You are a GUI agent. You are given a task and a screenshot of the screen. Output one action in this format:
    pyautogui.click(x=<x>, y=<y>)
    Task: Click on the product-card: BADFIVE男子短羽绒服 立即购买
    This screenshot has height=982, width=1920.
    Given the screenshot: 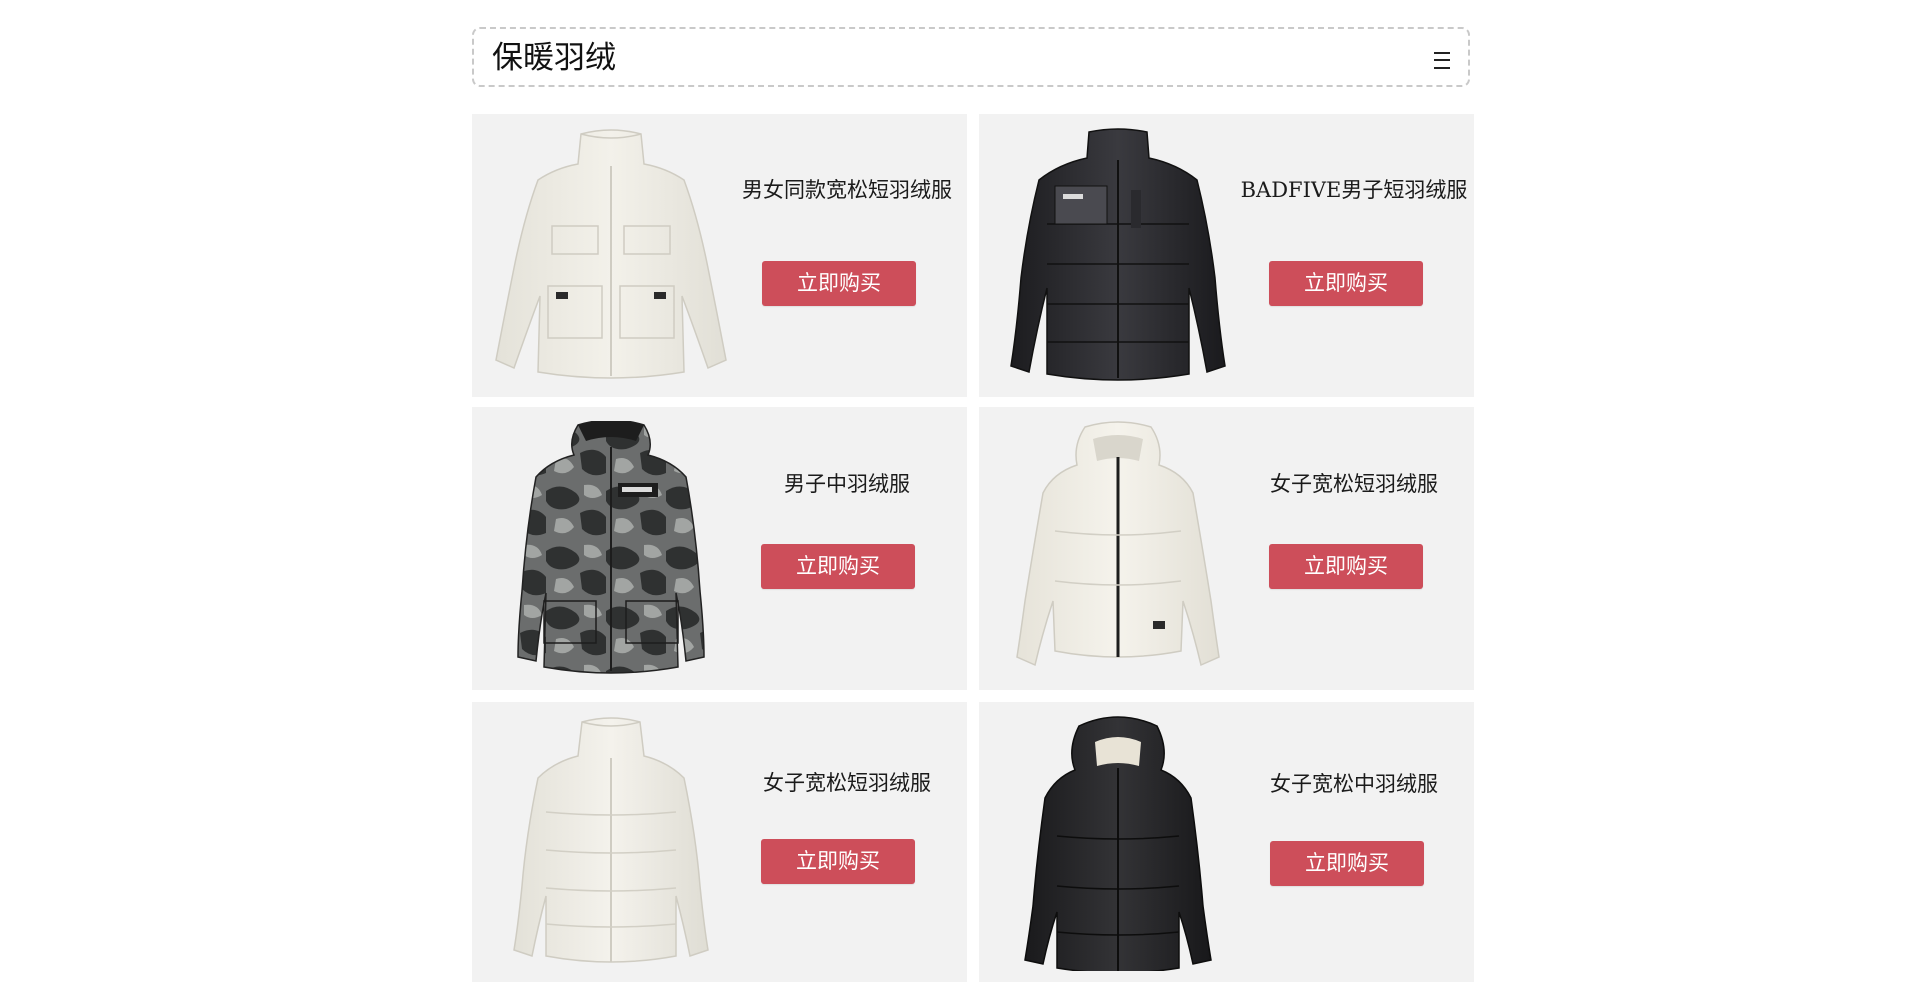 What is the action you would take?
    pyautogui.click(x=1226, y=255)
    